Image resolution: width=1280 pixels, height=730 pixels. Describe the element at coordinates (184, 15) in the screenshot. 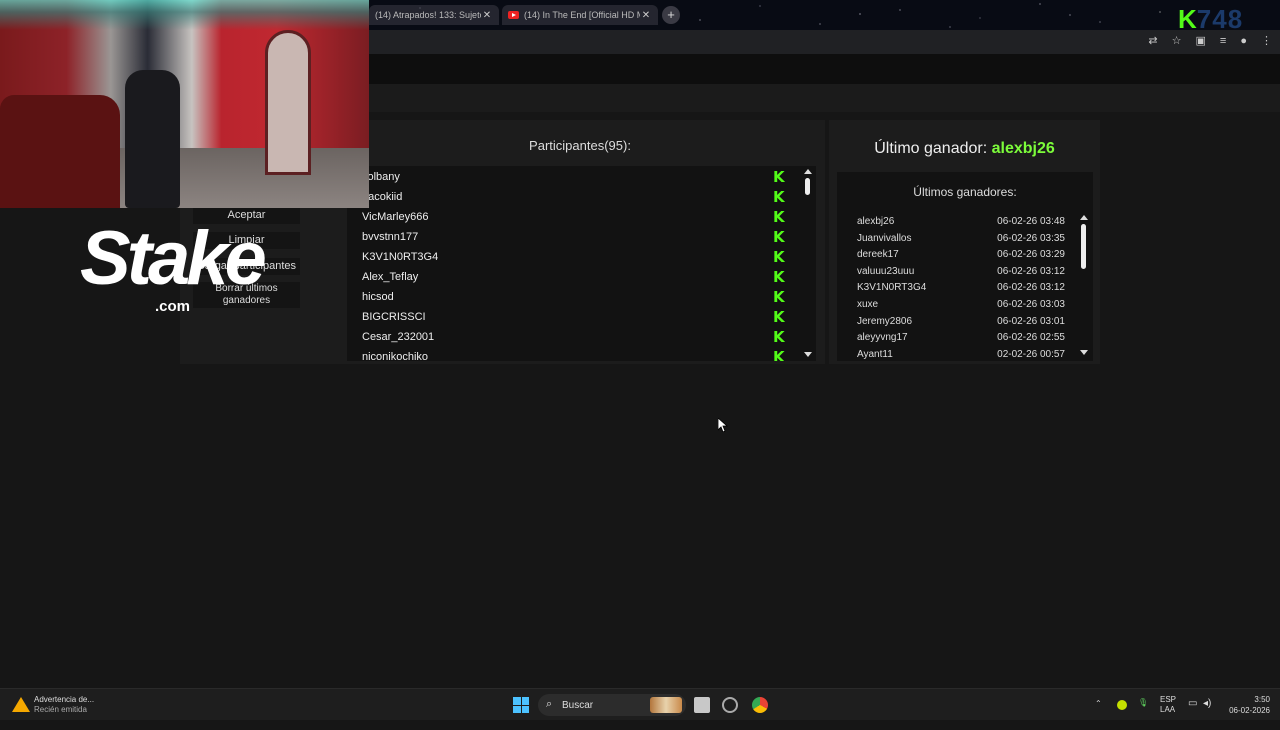

I see `webcam-ceiling-light` at that location.